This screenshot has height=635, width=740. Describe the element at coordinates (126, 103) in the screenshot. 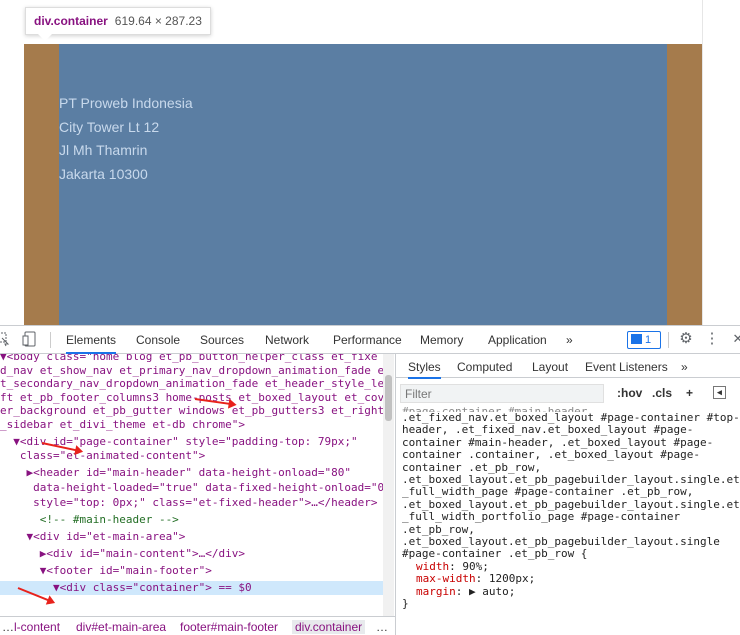

I see `address-line: PT Proweb Indonesia` at that location.